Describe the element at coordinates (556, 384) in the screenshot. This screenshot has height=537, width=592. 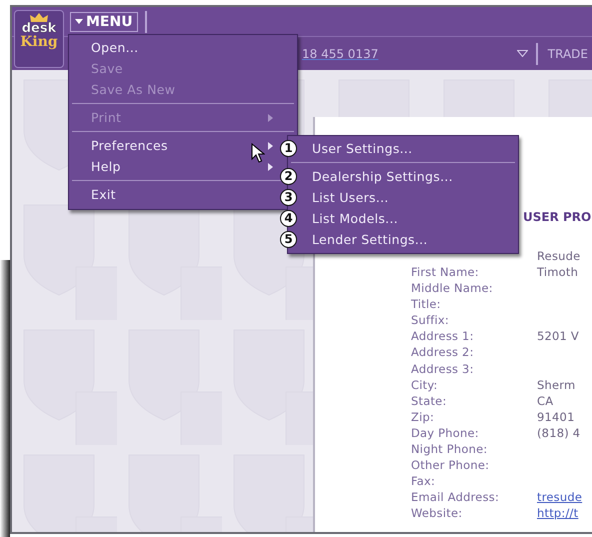
I see `field-value: Sherm` at that location.